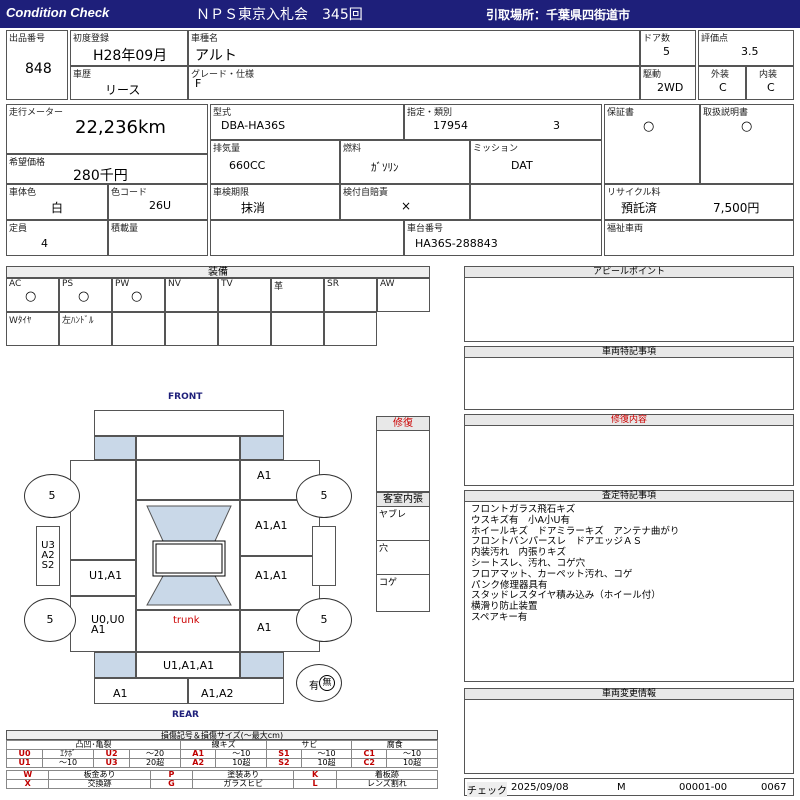  Describe the element at coordinates (750, 51) in the screenshot. I see `rating-value: 3.5` at that location.